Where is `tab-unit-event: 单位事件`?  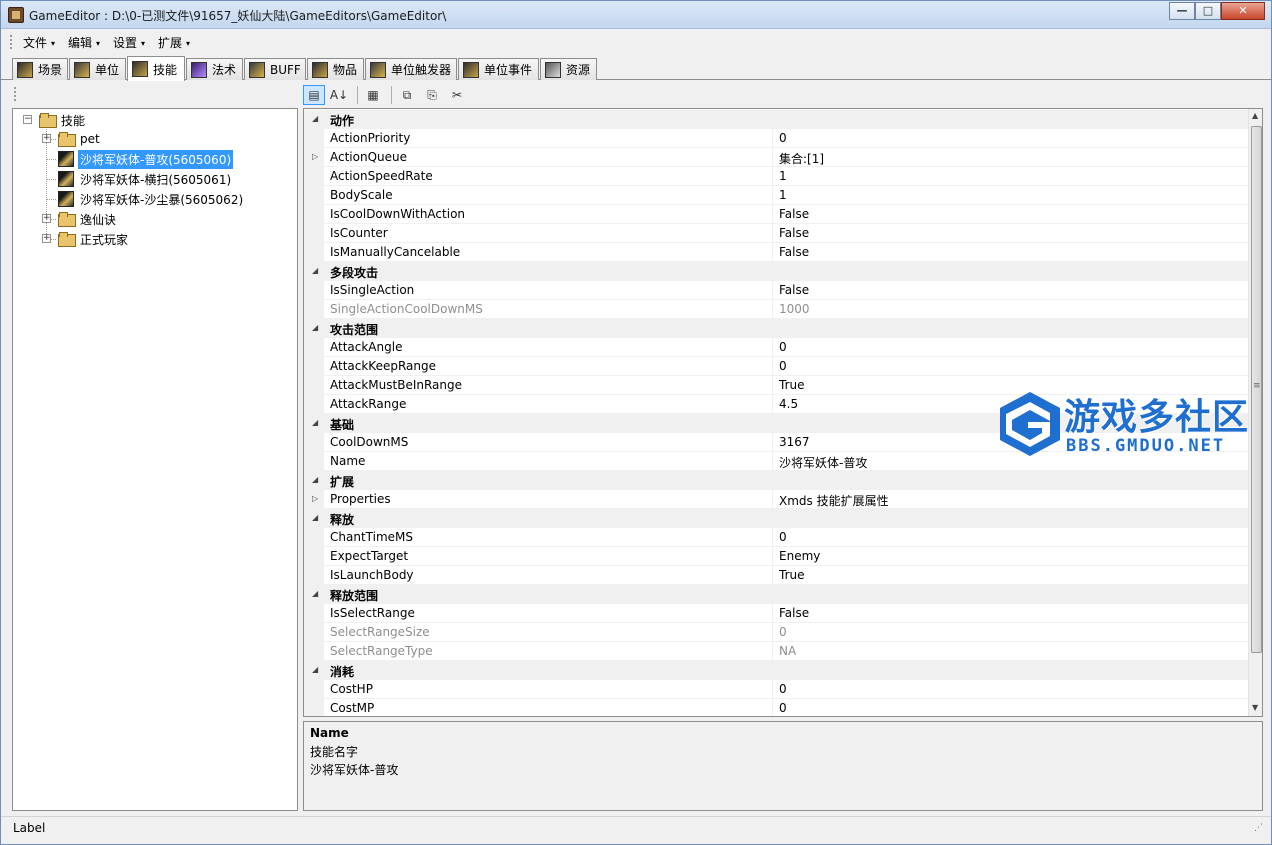
tab-unit-event: 单位事件 is located at coordinates (498, 69).